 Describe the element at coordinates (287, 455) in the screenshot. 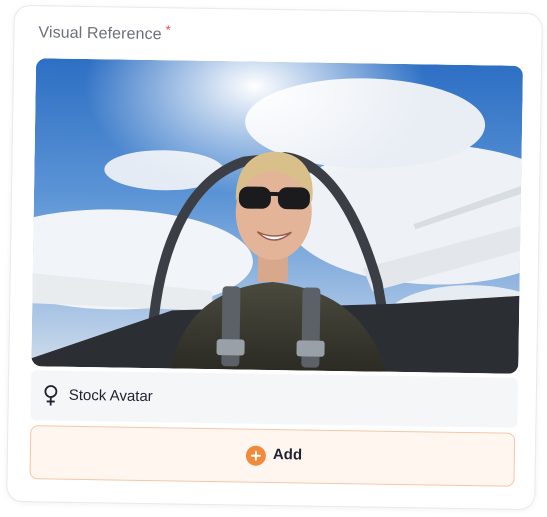

I see `add-button-label: Add` at that location.